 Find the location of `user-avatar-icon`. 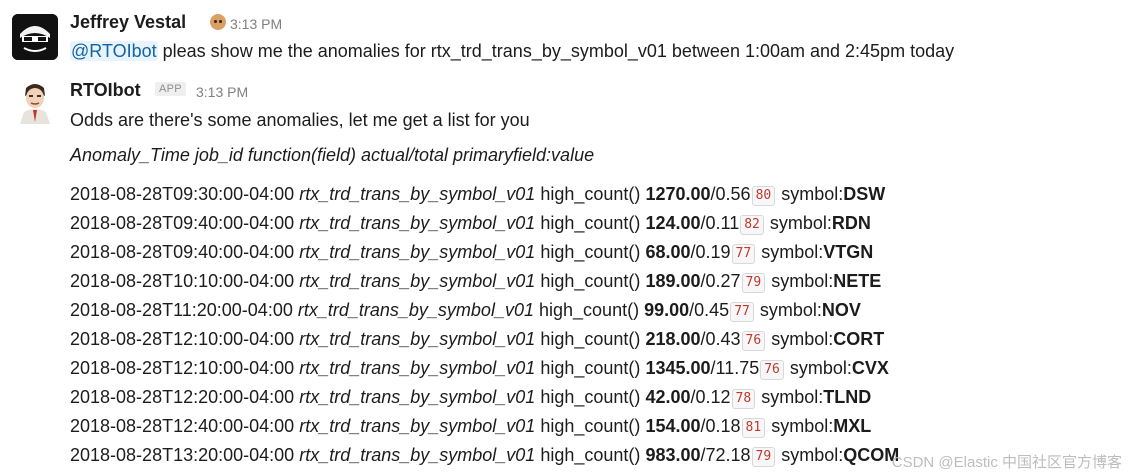

user-avatar-icon is located at coordinates (35, 37).